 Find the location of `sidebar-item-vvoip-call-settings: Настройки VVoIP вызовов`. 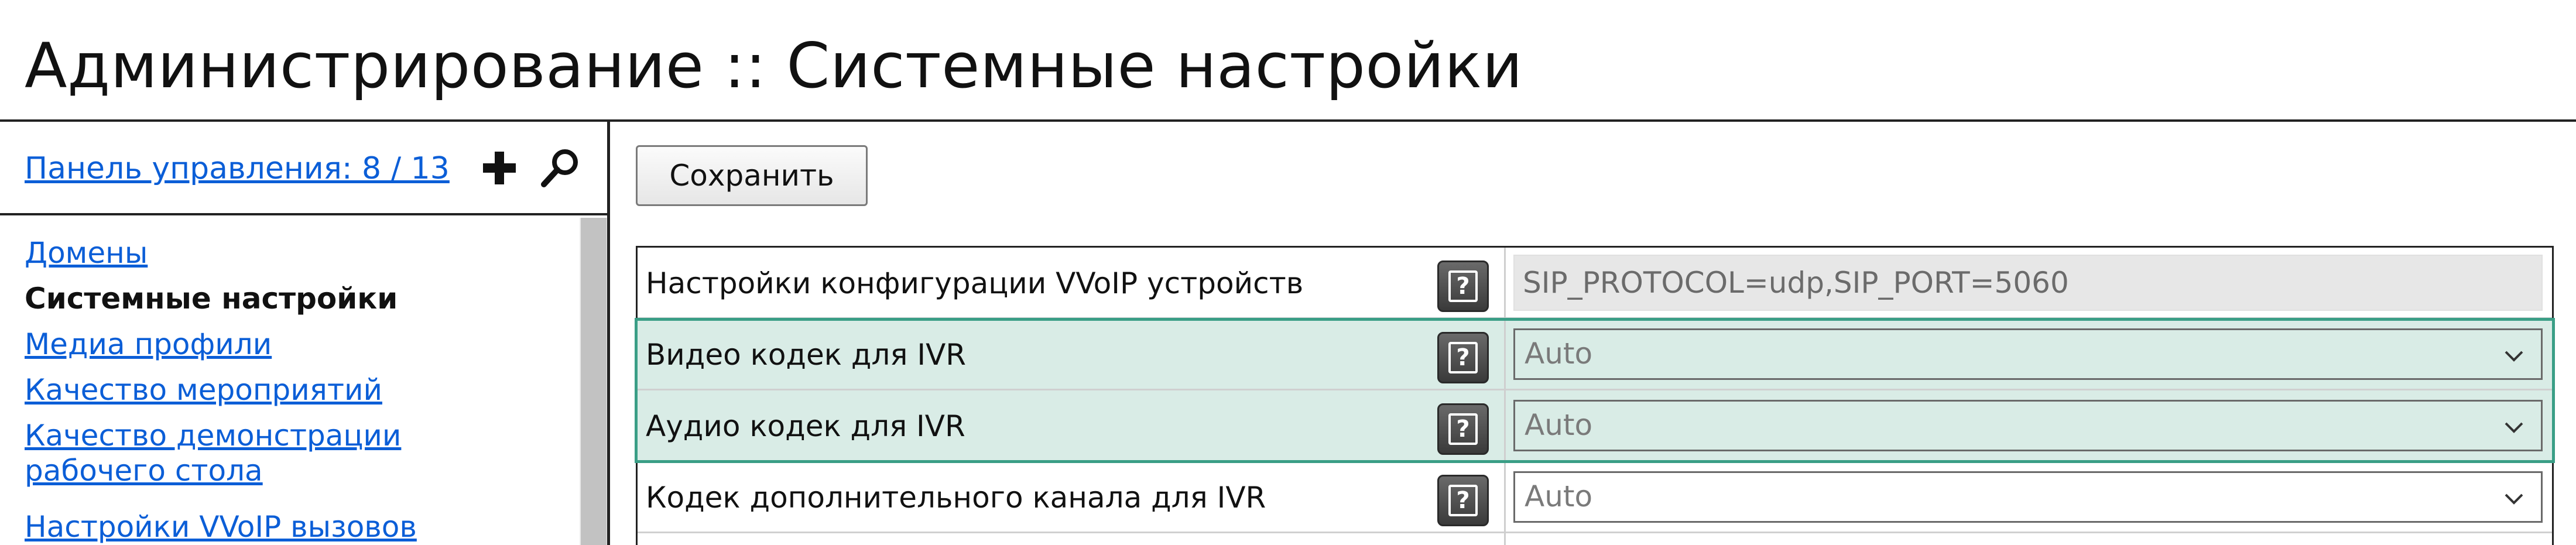

sidebar-item-vvoip-call-settings: Настройки VVoIP вызовов is located at coordinates (282, 526).